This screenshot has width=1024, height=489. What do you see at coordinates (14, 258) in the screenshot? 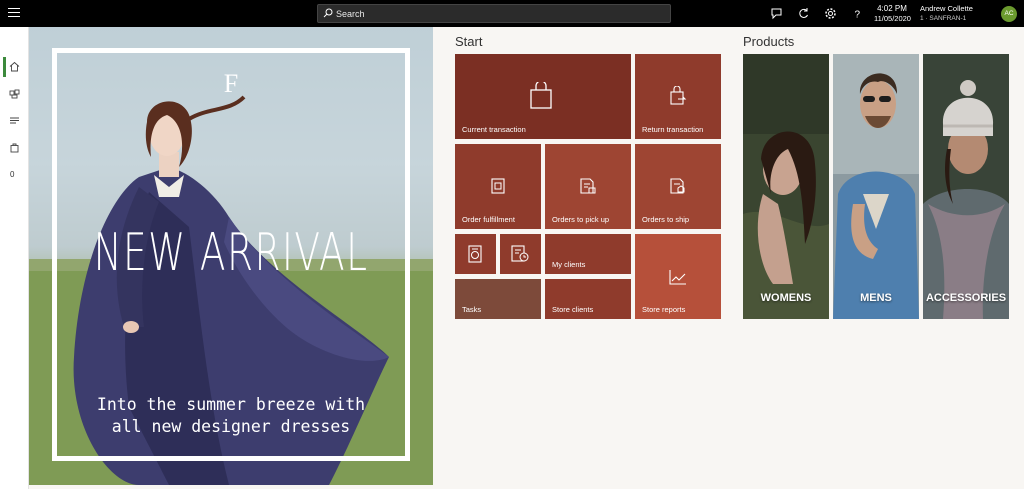
I see `sidebar: 0` at bounding box center [14, 258].